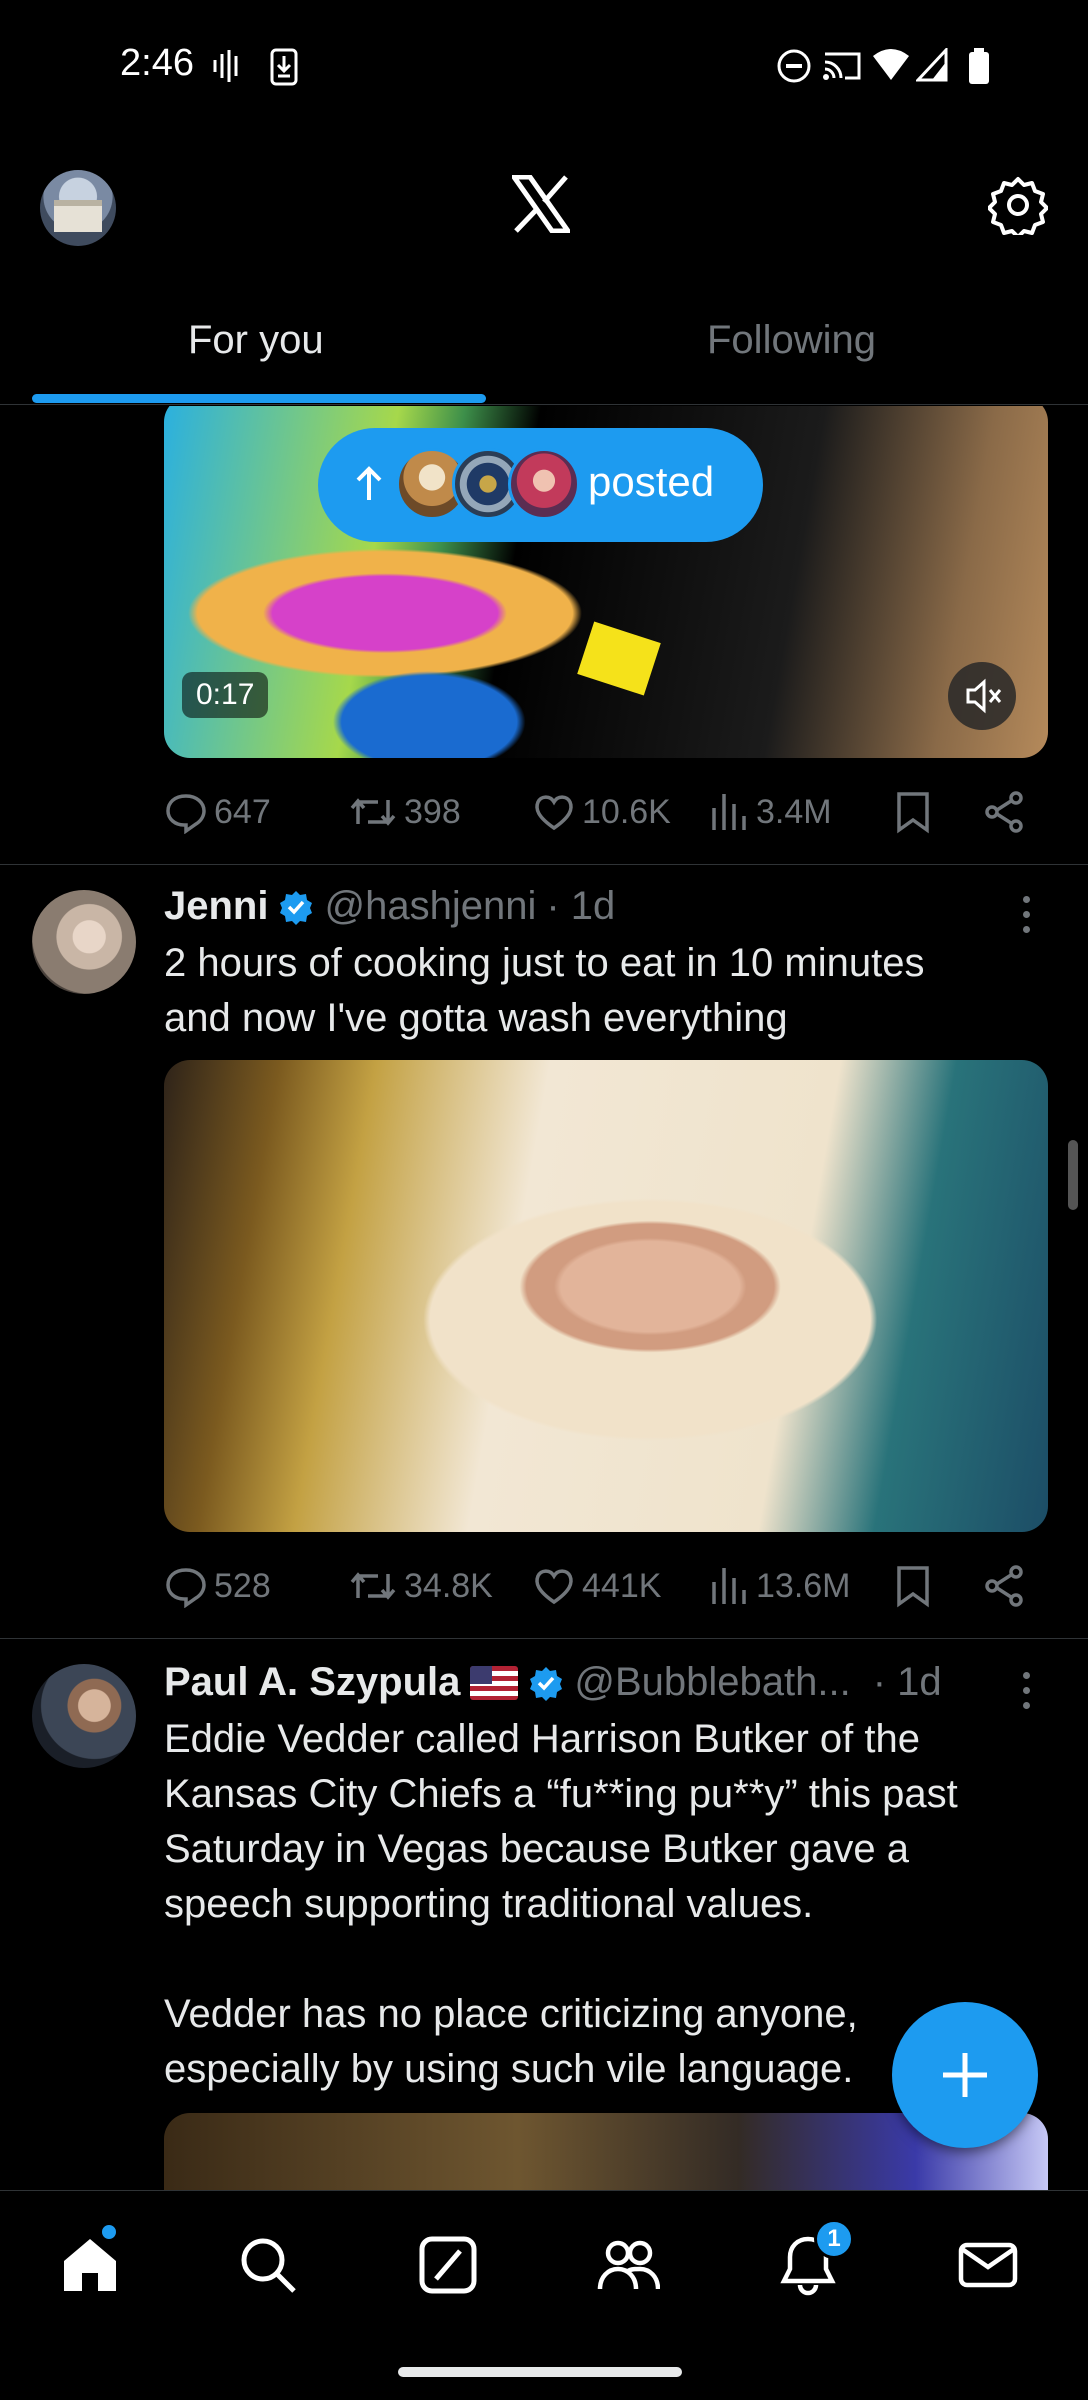  I want to click on post-actions: 647 398 10.6K 3.4M, so click(606, 820).